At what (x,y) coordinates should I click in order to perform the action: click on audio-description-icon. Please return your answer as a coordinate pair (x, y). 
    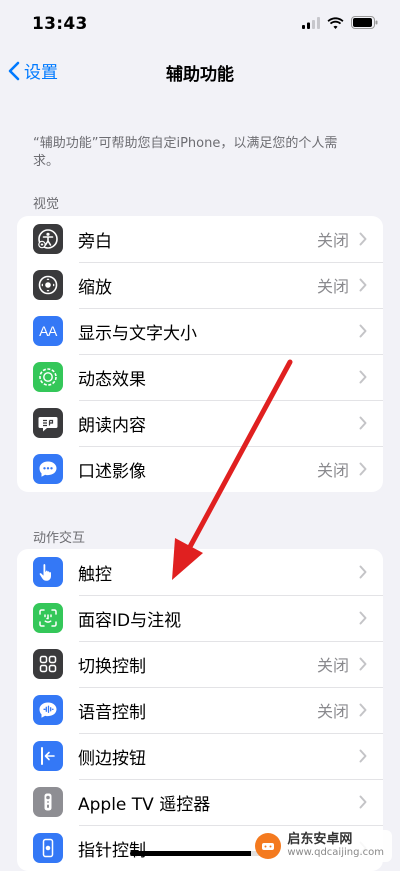
    Looking at the image, I should click on (48, 469).